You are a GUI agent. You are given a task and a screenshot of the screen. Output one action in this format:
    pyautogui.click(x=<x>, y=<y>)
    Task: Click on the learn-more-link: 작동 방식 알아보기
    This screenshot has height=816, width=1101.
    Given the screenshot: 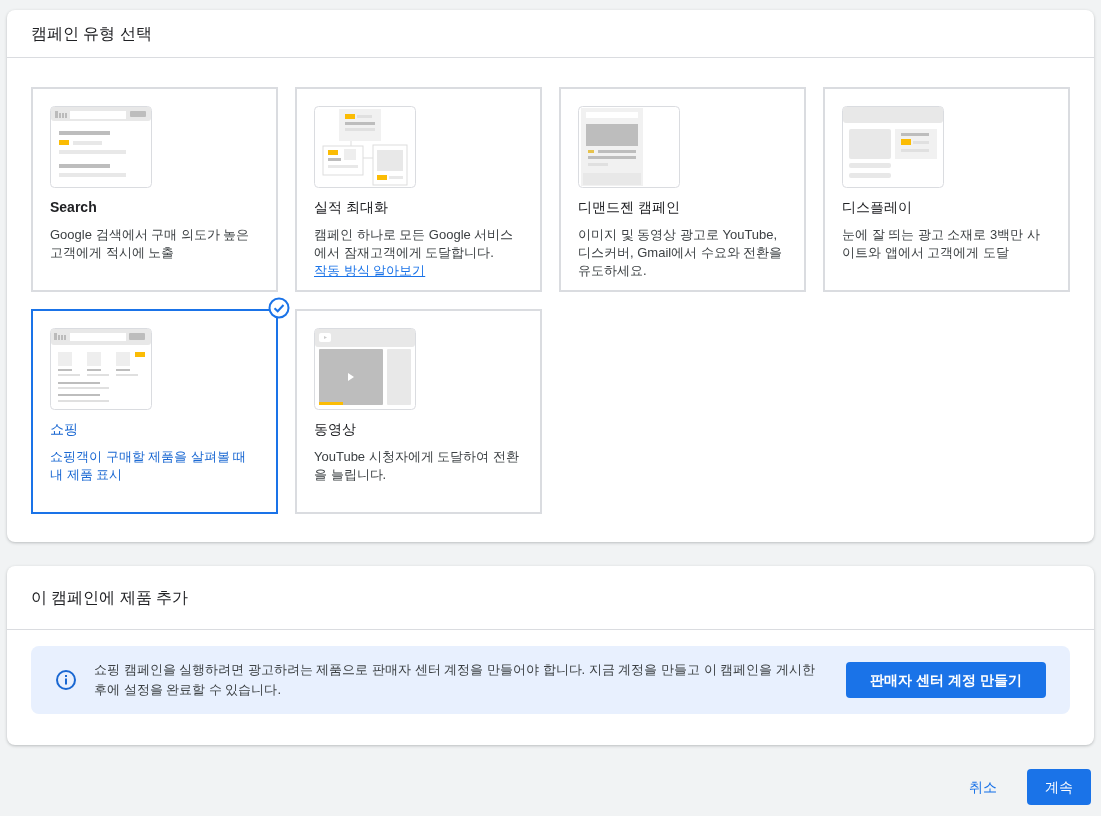 What is the action you would take?
    pyautogui.click(x=370, y=270)
    